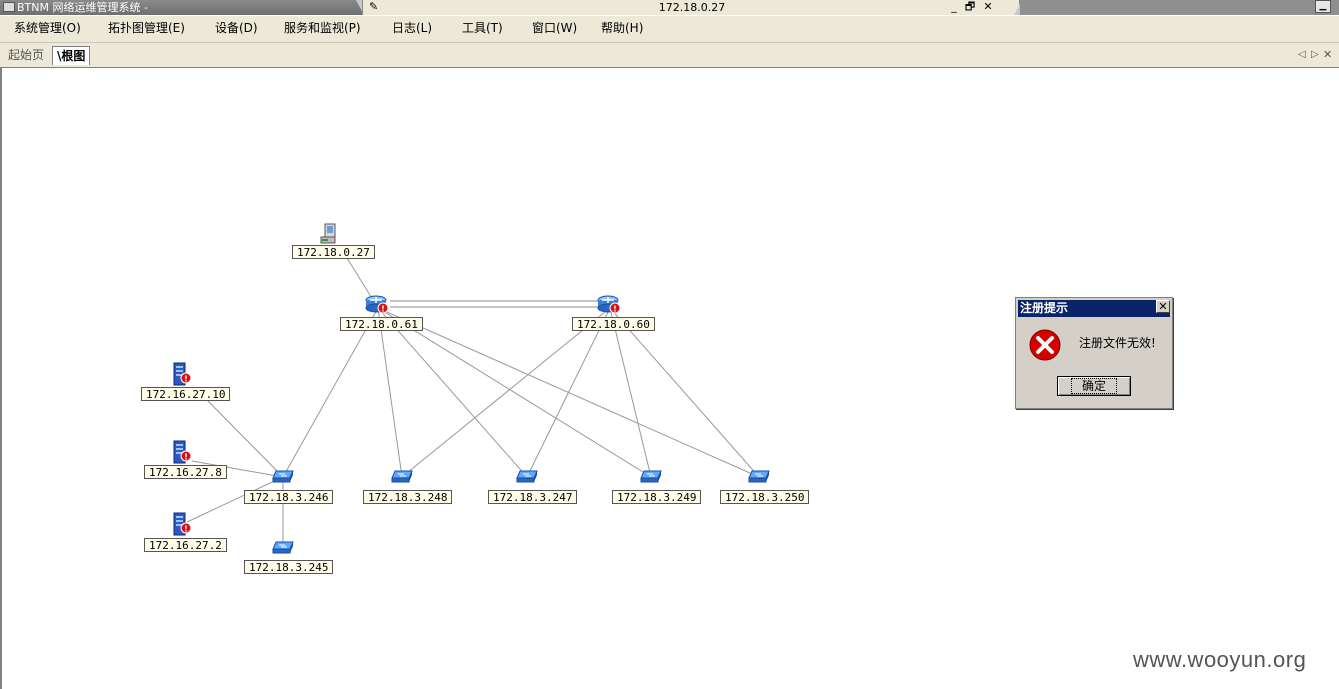 The image size is (1339, 689). Describe the element at coordinates (988, 7) in the screenshot. I see `close-button: ✕` at that location.